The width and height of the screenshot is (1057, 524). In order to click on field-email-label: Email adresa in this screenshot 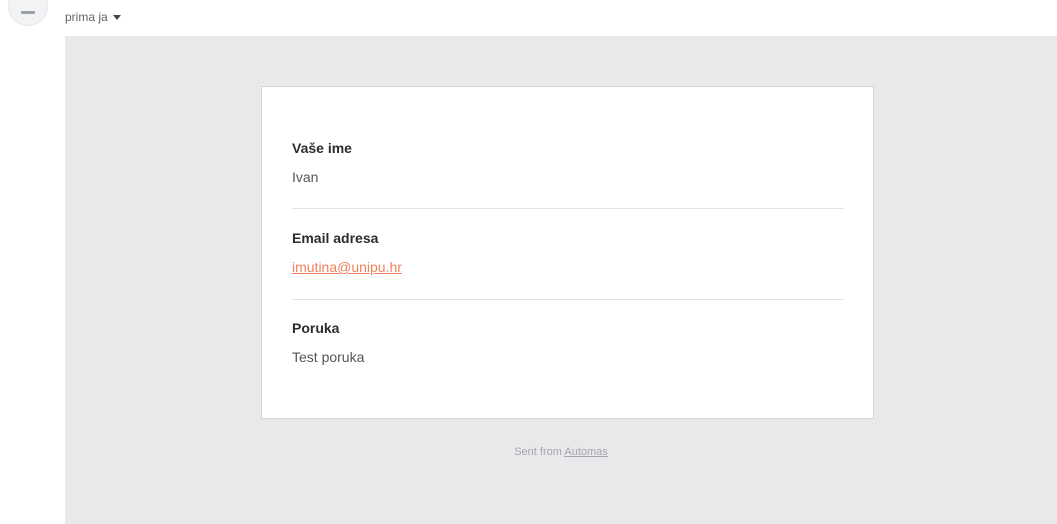, I will do `click(335, 238)`.